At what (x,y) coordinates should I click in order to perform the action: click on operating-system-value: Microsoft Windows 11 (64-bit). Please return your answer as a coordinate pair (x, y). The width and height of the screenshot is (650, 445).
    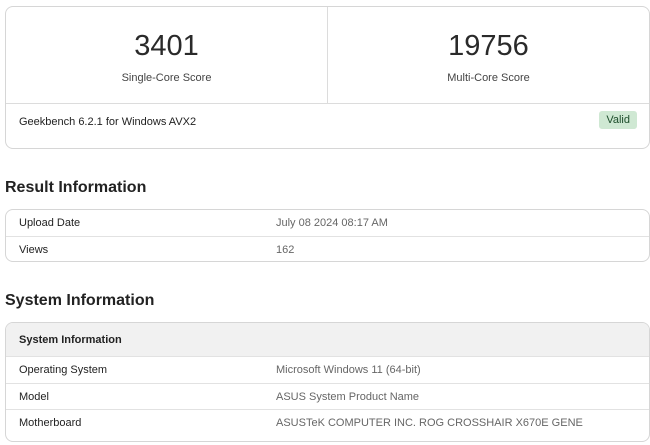
    Looking at the image, I should click on (348, 370).